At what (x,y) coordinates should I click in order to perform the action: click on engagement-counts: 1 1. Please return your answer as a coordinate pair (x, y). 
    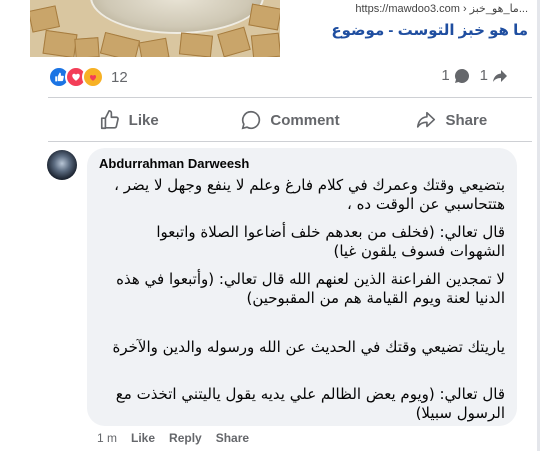
    Looking at the image, I should click on (479, 75).